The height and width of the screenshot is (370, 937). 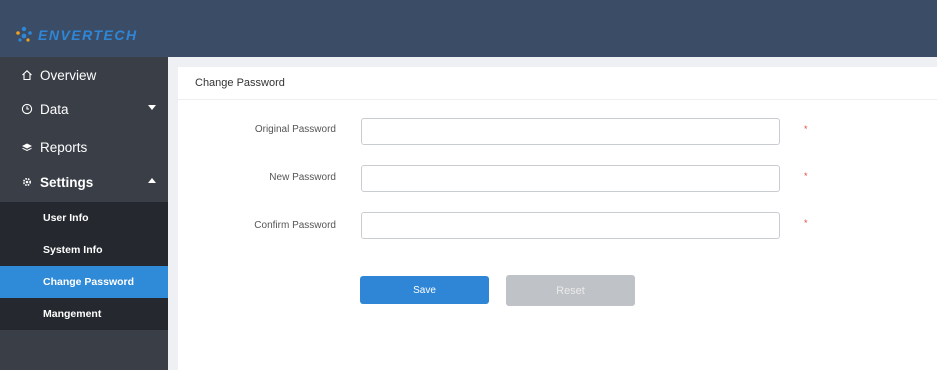 I want to click on gear-icon, so click(x=27, y=182).